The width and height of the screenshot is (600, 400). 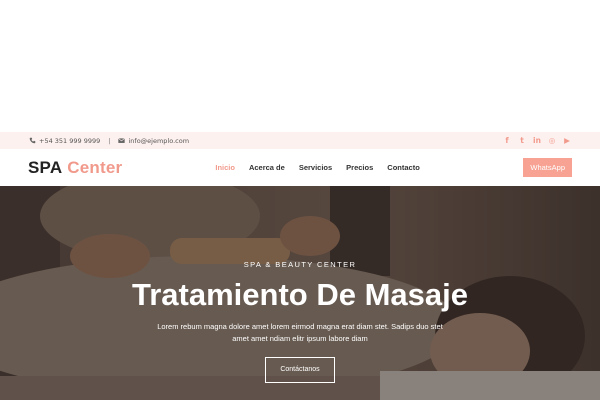 What do you see at coordinates (507, 140) in the screenshot?
I see `facebook-icon: f` at bounding box center [507, 140].